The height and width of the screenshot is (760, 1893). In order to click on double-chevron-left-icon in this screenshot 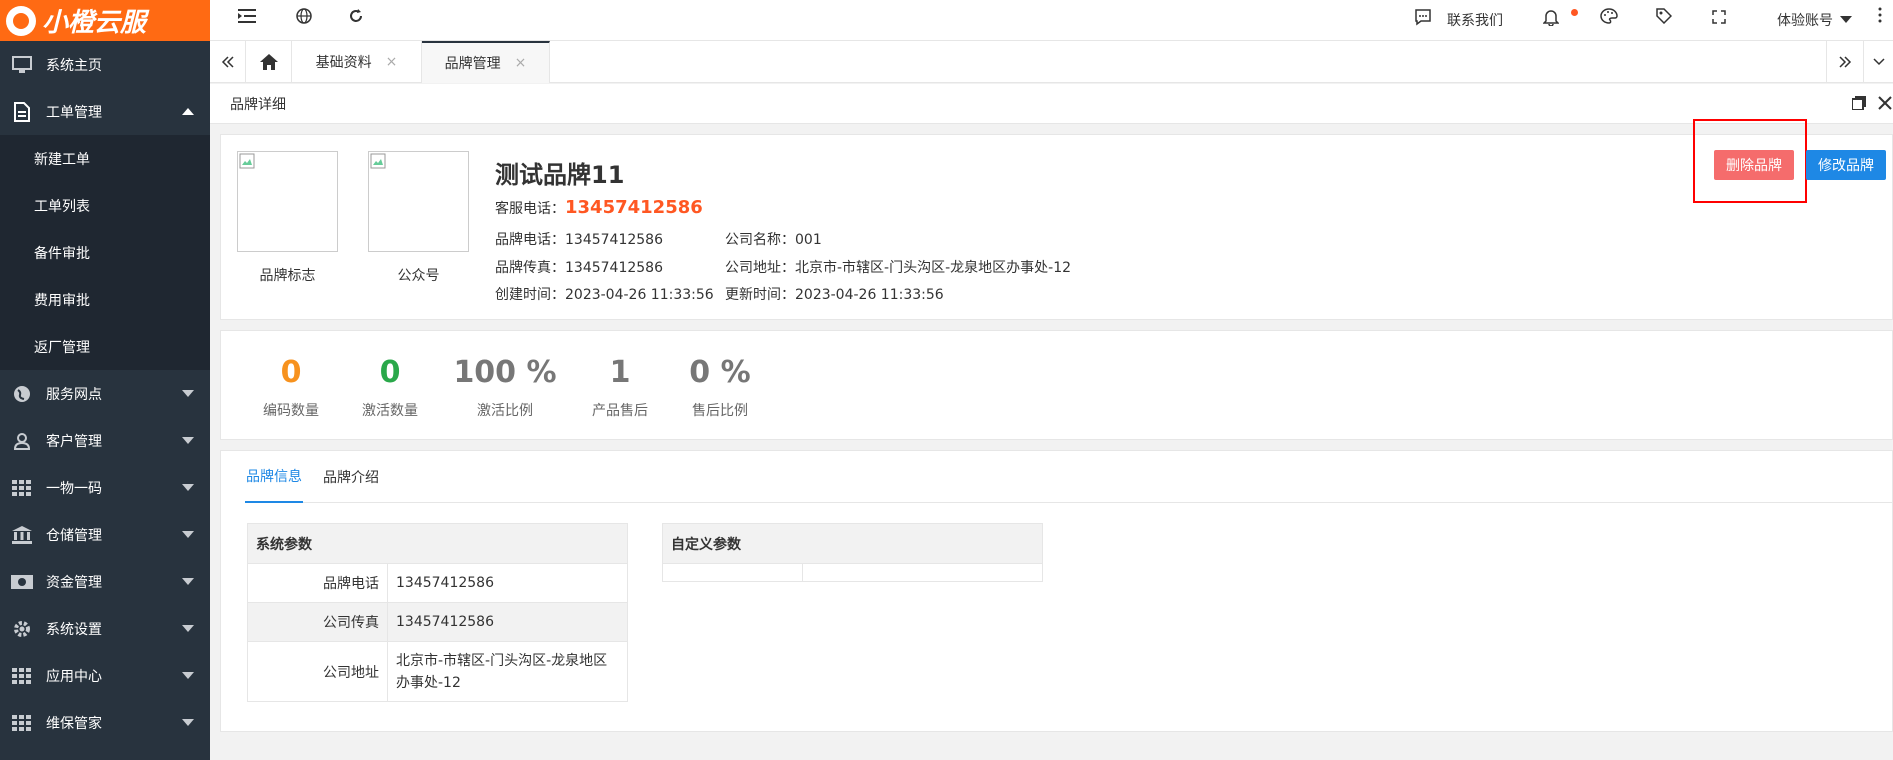, I will do `click(227, 62)`.